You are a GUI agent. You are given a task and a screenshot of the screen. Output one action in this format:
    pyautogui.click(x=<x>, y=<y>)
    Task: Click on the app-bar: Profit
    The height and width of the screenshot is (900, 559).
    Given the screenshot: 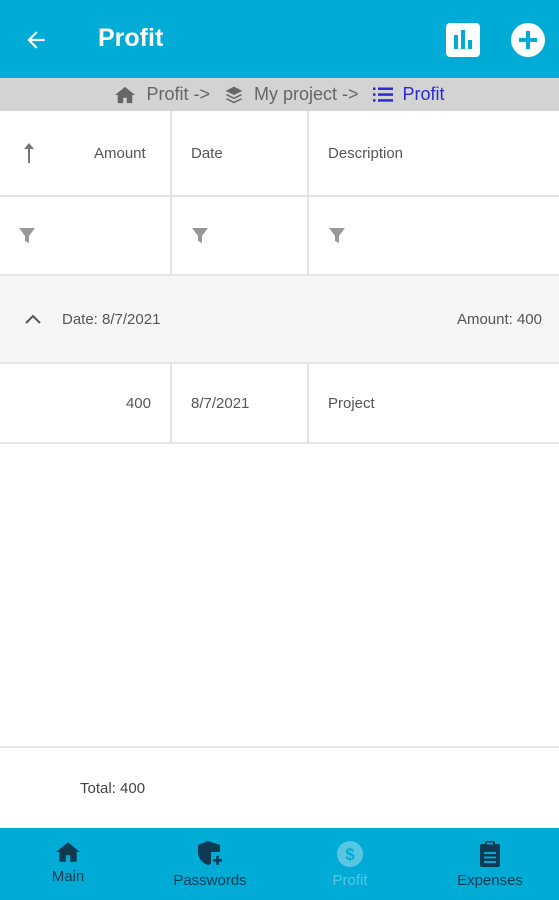 What is the action you would take?
    pyautogui.click(x=279, y=39)
    